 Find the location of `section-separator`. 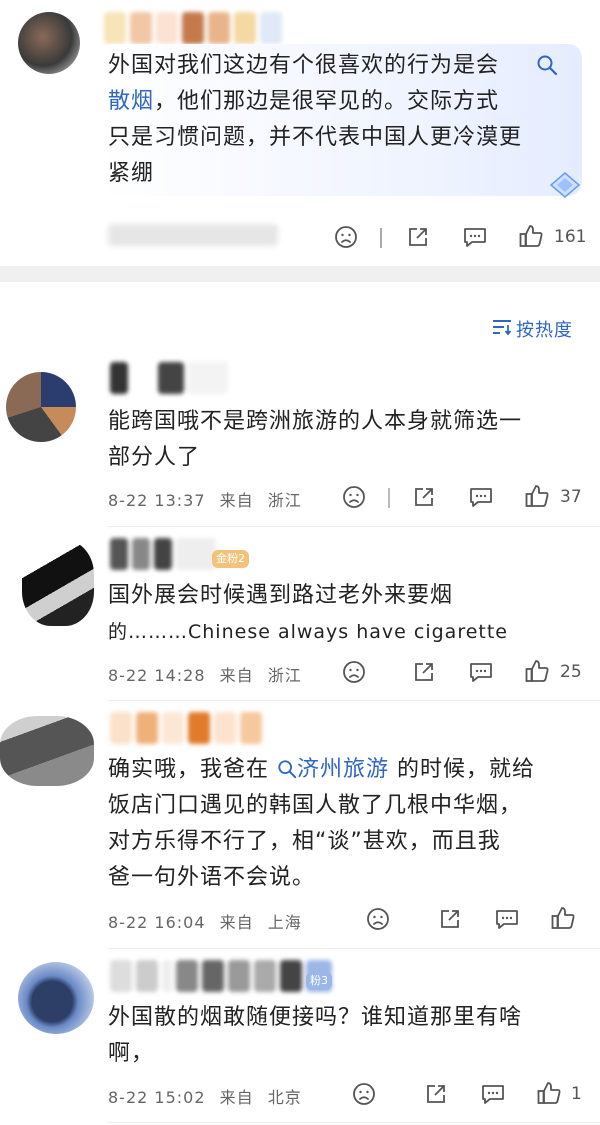

section-separator is located at coordinates (300, 274).